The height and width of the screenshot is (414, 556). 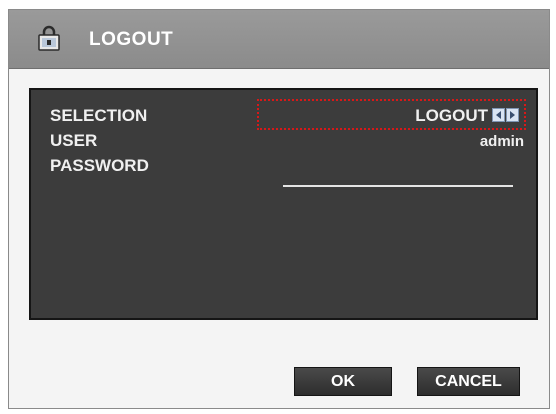 I want to click on selection-value: LOGOUT, so click(x=451, y=115).